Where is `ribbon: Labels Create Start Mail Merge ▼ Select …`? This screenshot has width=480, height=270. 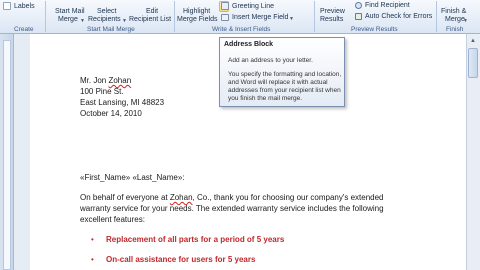 ribbon: Labels Create Start Mail Merge ▼ Select … is located at coordinates (240, 17).